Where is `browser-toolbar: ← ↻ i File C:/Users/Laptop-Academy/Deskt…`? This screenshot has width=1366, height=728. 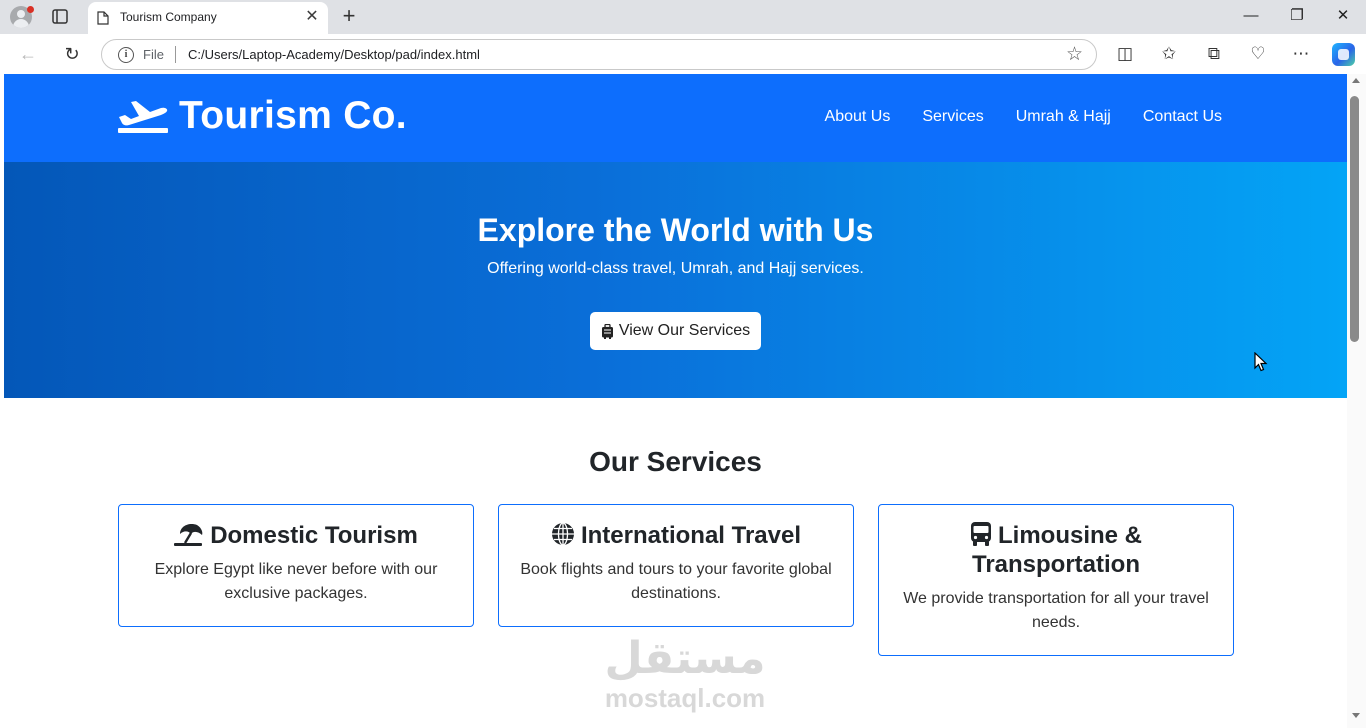 browser-toolbar: ← ↻ i File C:/Users/Laptop-Academy/Deskt… is located at coordinates (683, 54).